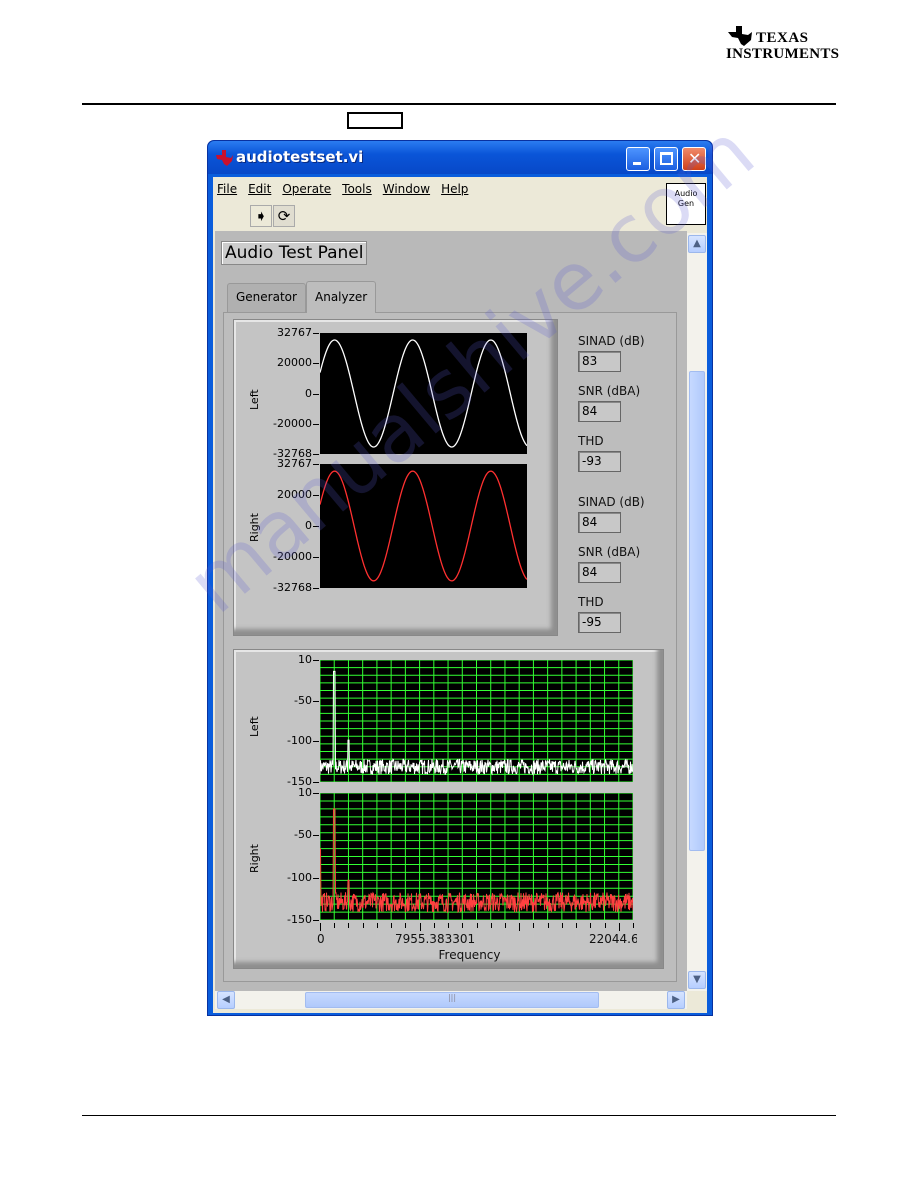 This screenshot has width=918, height=1188. What do you see at coordinates (694, 159) in the screenshot?
I see `close-button: ✕` at bounding box center [694, 159].